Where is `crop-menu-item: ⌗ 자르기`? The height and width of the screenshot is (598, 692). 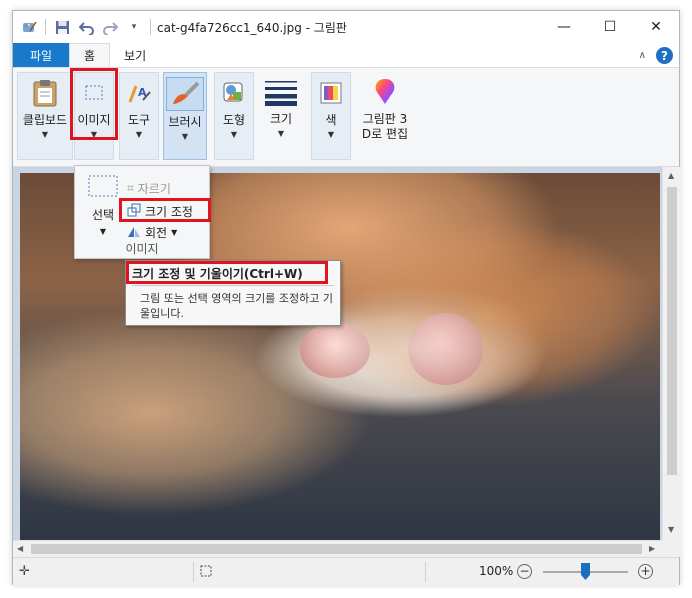 crop-menu-item: ⌗ 자르기 is located at coordinates (149, 188).